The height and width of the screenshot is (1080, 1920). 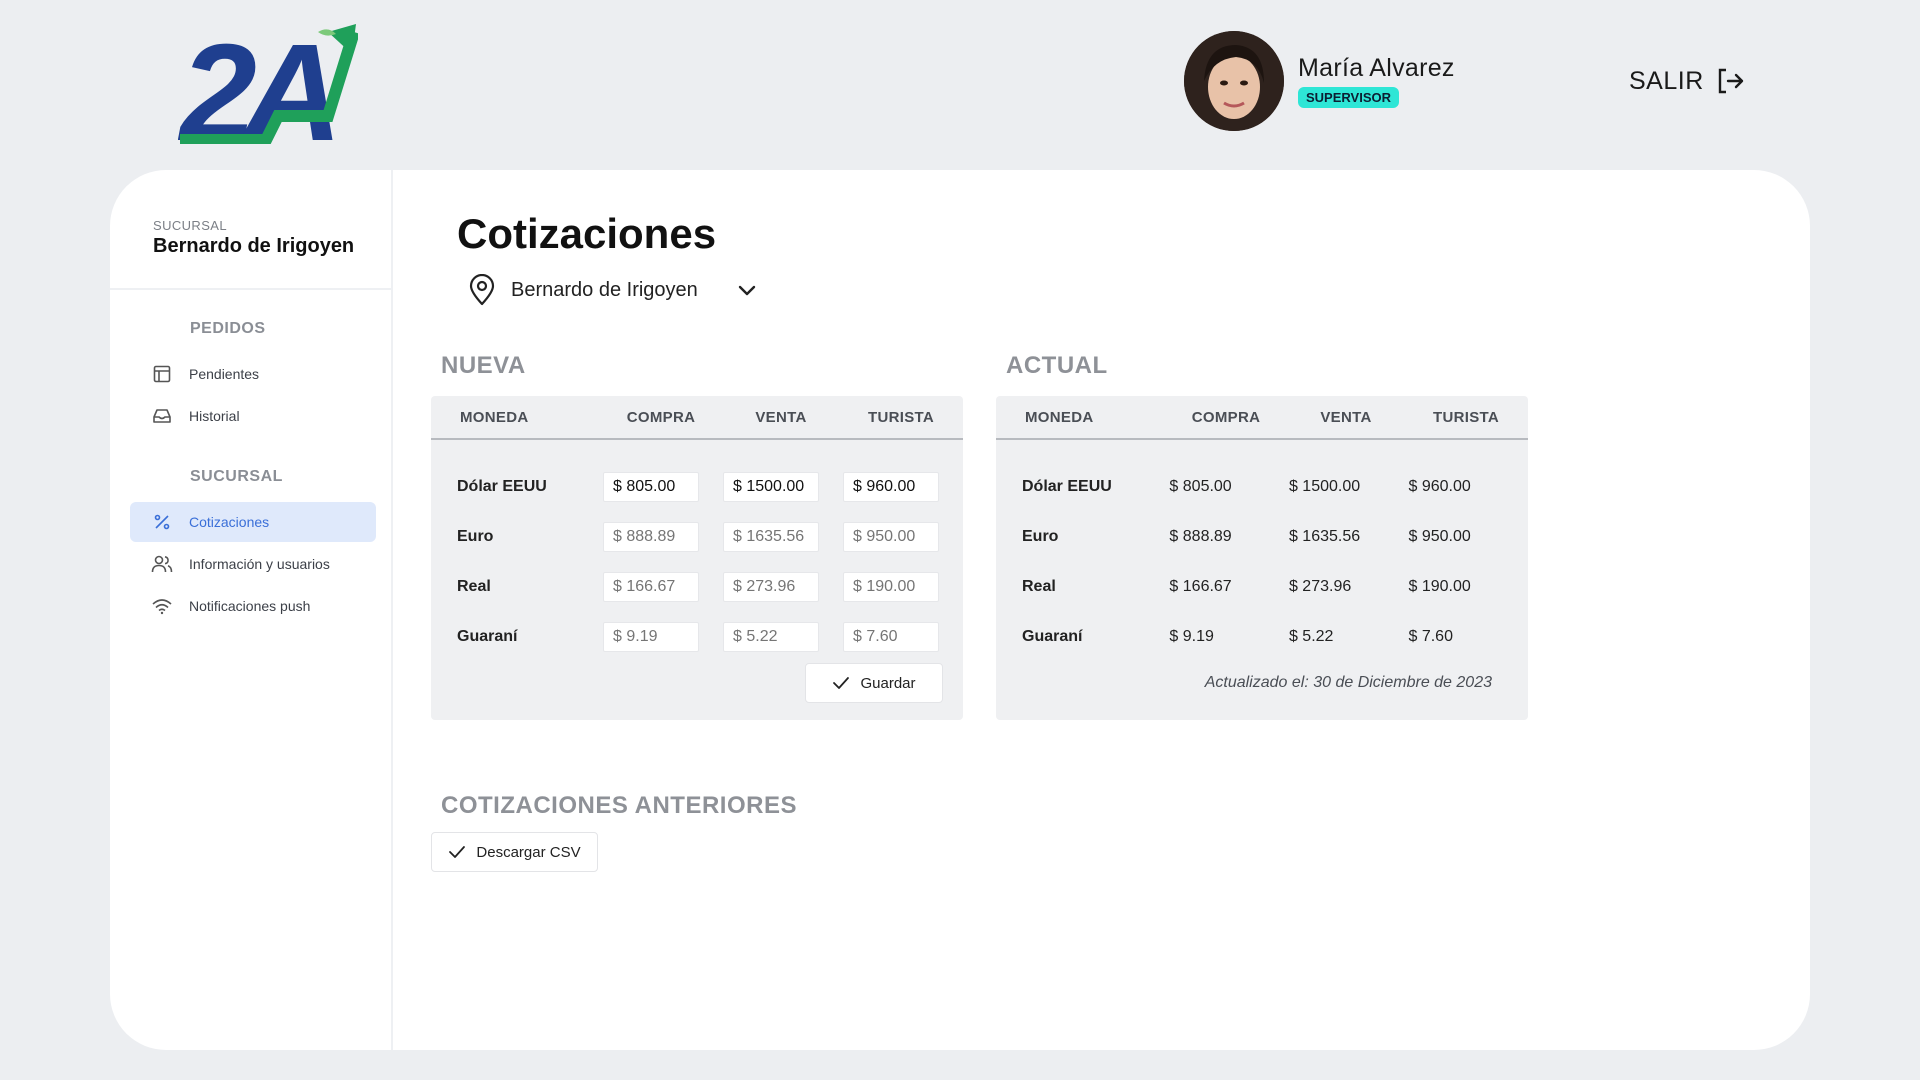 I want to click on sidebar-item-cotizaciones: Cotizaciones, so click(x=253, y=522).